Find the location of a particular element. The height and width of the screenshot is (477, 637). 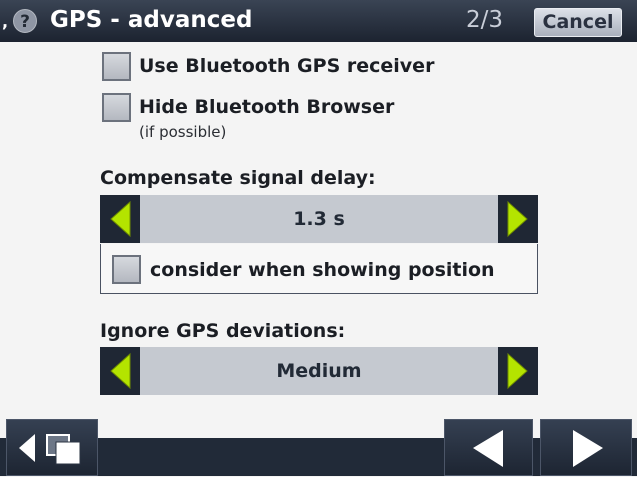

page-indicator: 2/3 is located at coordinates (485, 20).